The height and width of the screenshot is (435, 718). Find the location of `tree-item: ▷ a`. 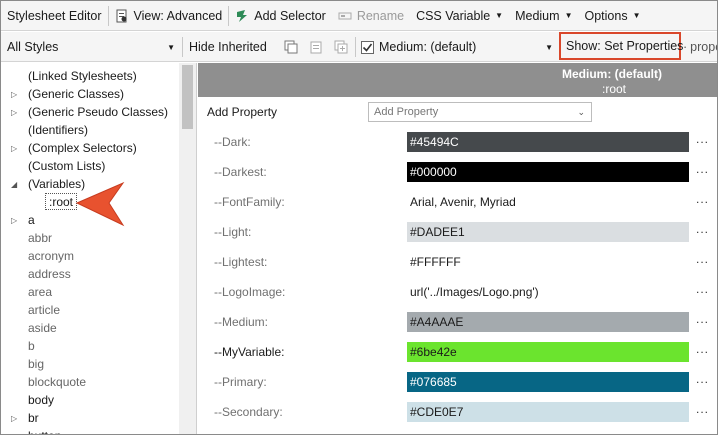

tree-item: ▷ a is located at coordinates (23, 220).